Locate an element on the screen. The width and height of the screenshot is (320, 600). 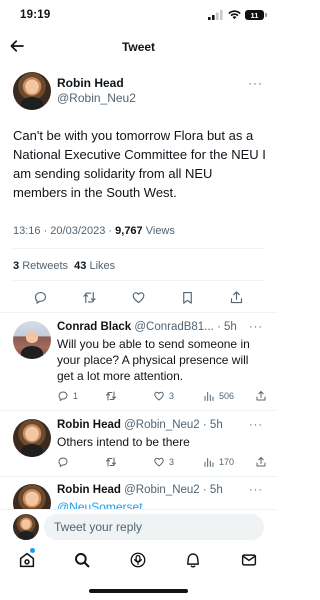
reply-author-name: Conrad Black is located at coordinates (94, 327).